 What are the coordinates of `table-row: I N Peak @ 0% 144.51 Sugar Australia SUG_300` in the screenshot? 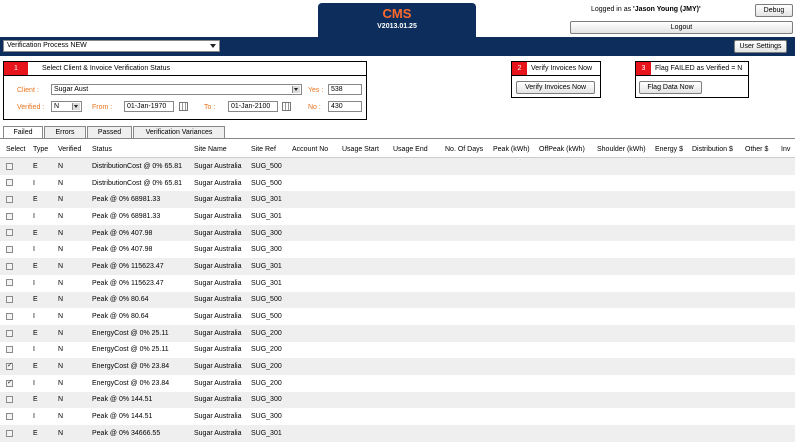 It's located at (397, 416).